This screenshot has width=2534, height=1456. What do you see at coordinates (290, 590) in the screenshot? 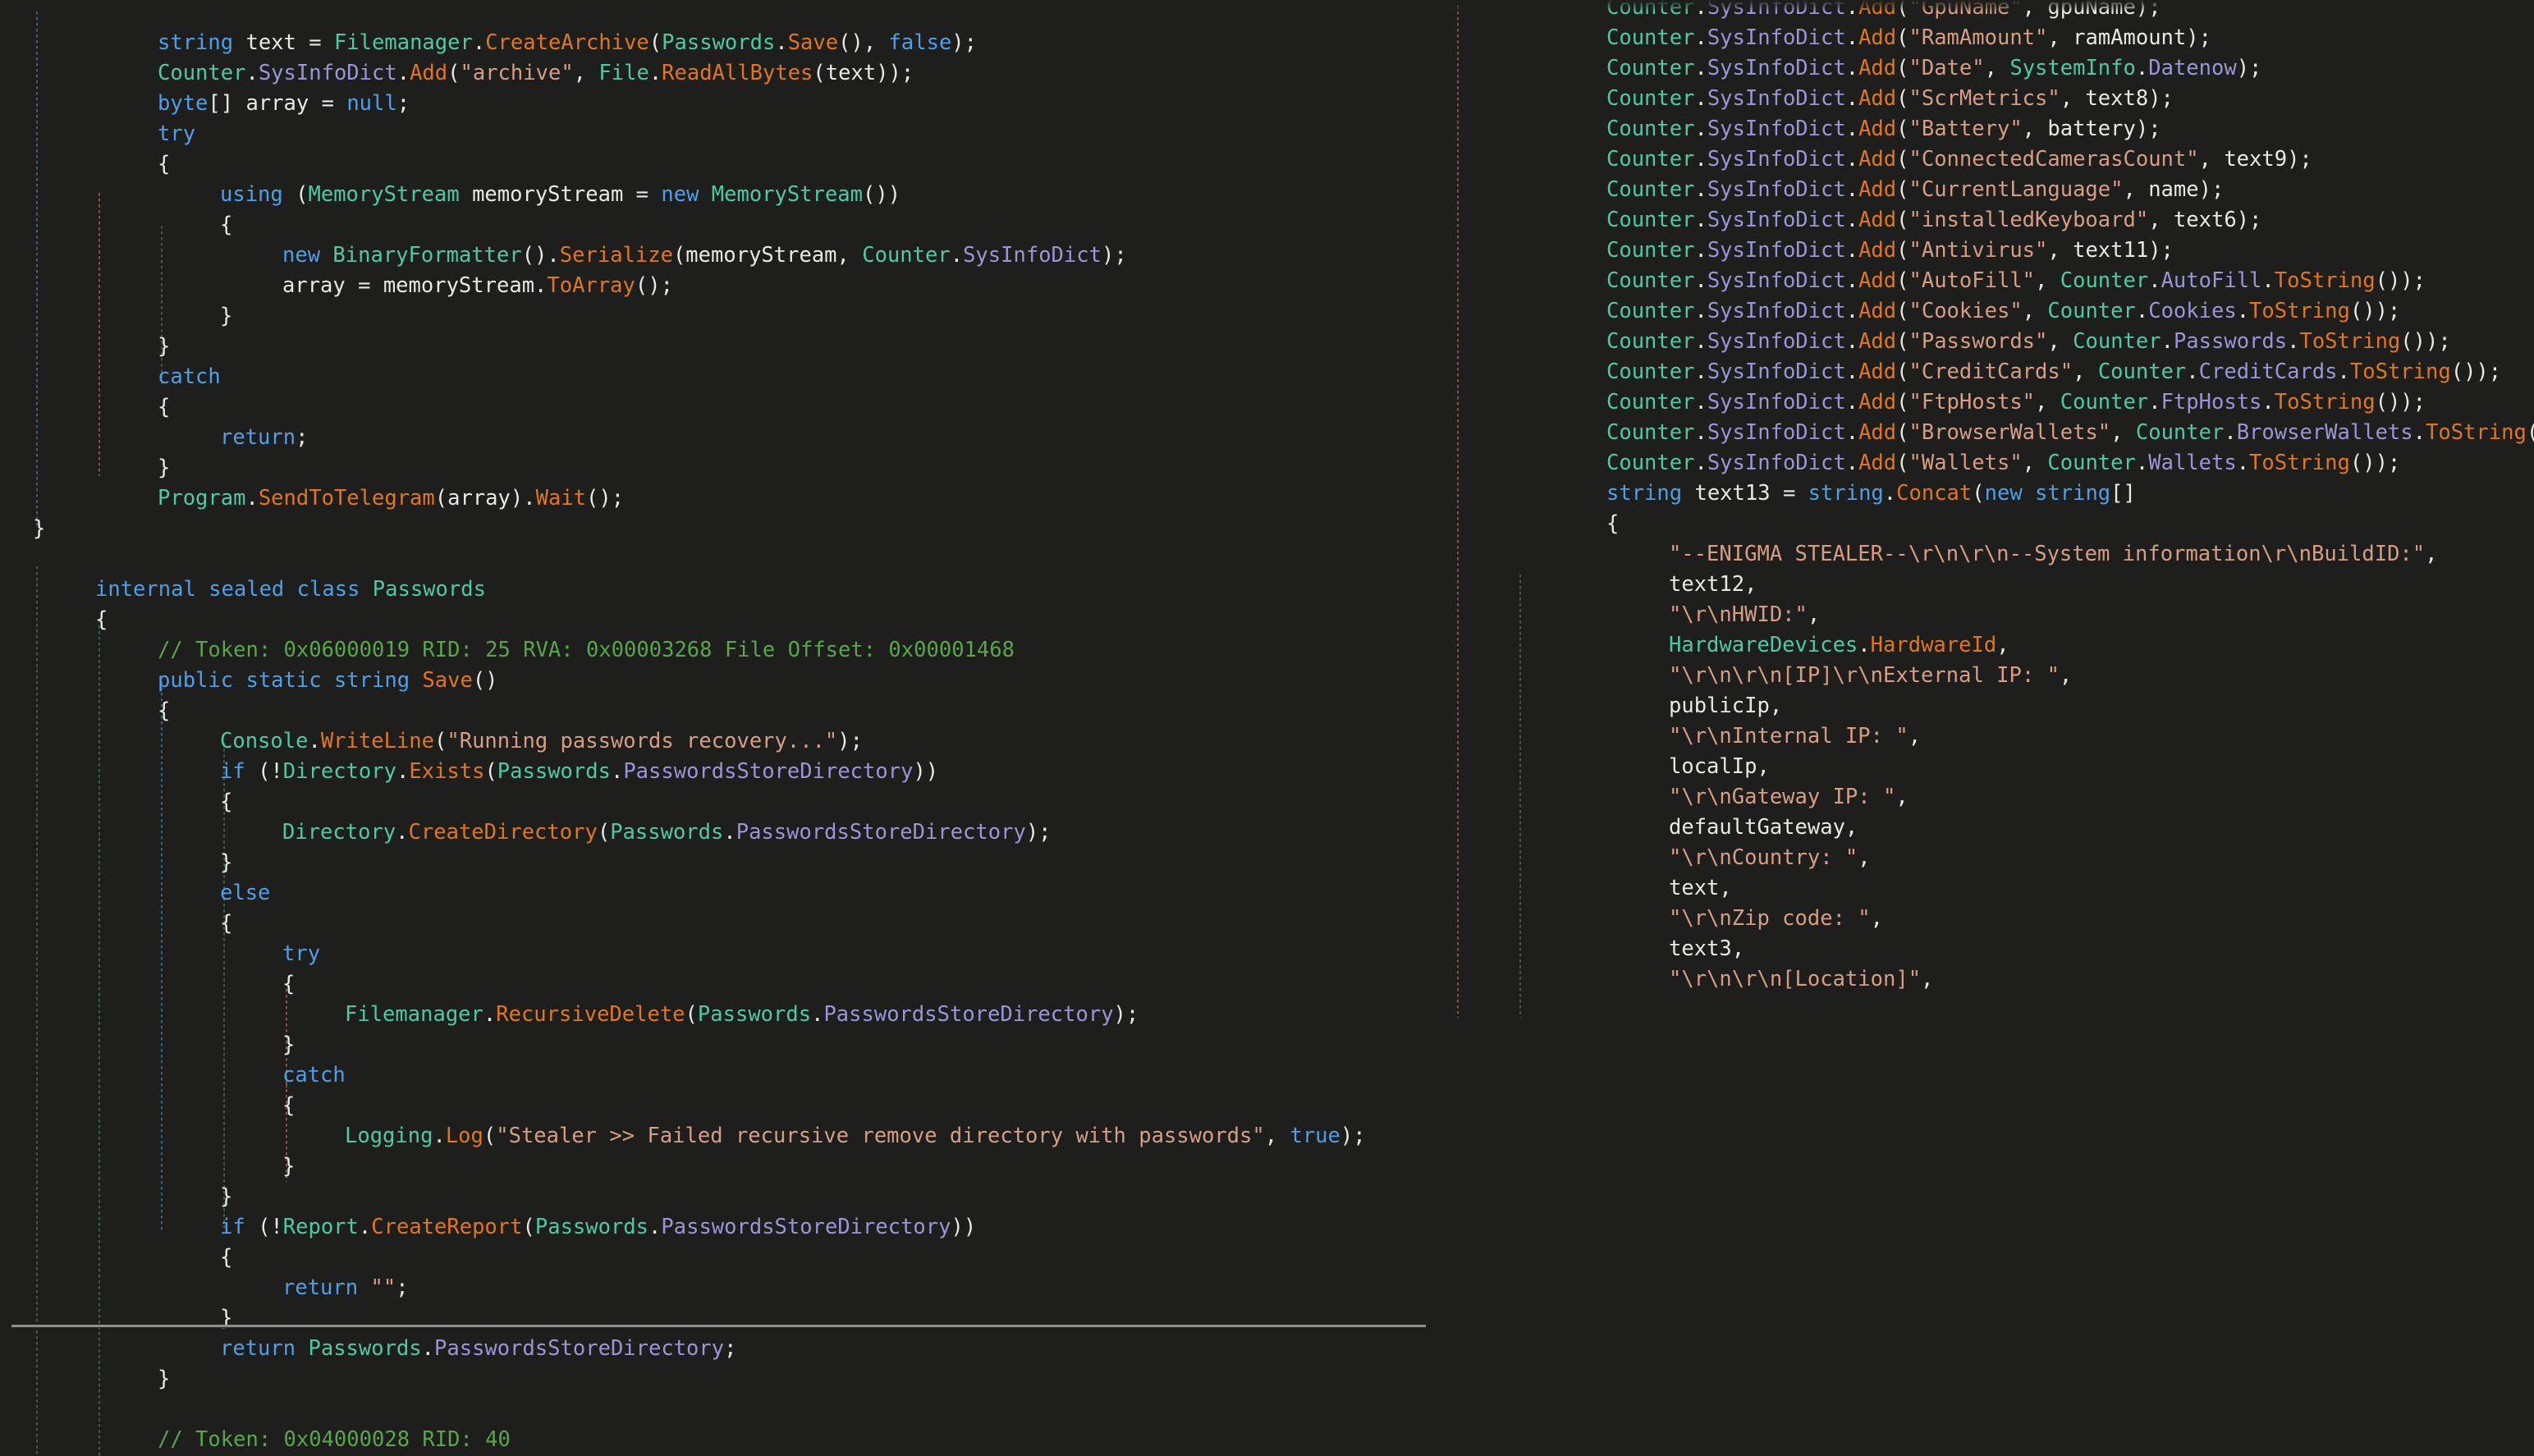
I see `code-line: internal sealed class Passwords` at bounding box center [290, 590].